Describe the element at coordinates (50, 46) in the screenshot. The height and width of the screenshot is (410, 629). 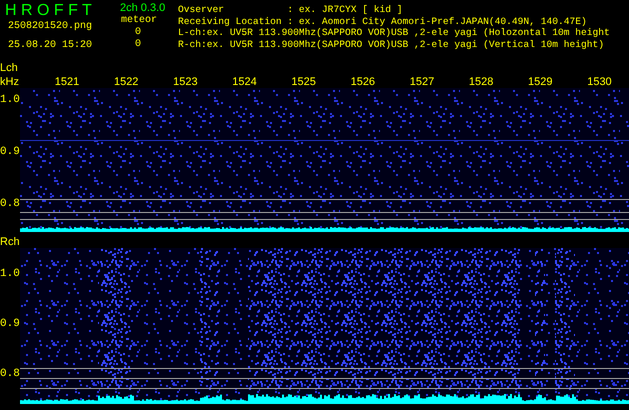
I see `timestamp: 25.08.20 15:20` at that location.